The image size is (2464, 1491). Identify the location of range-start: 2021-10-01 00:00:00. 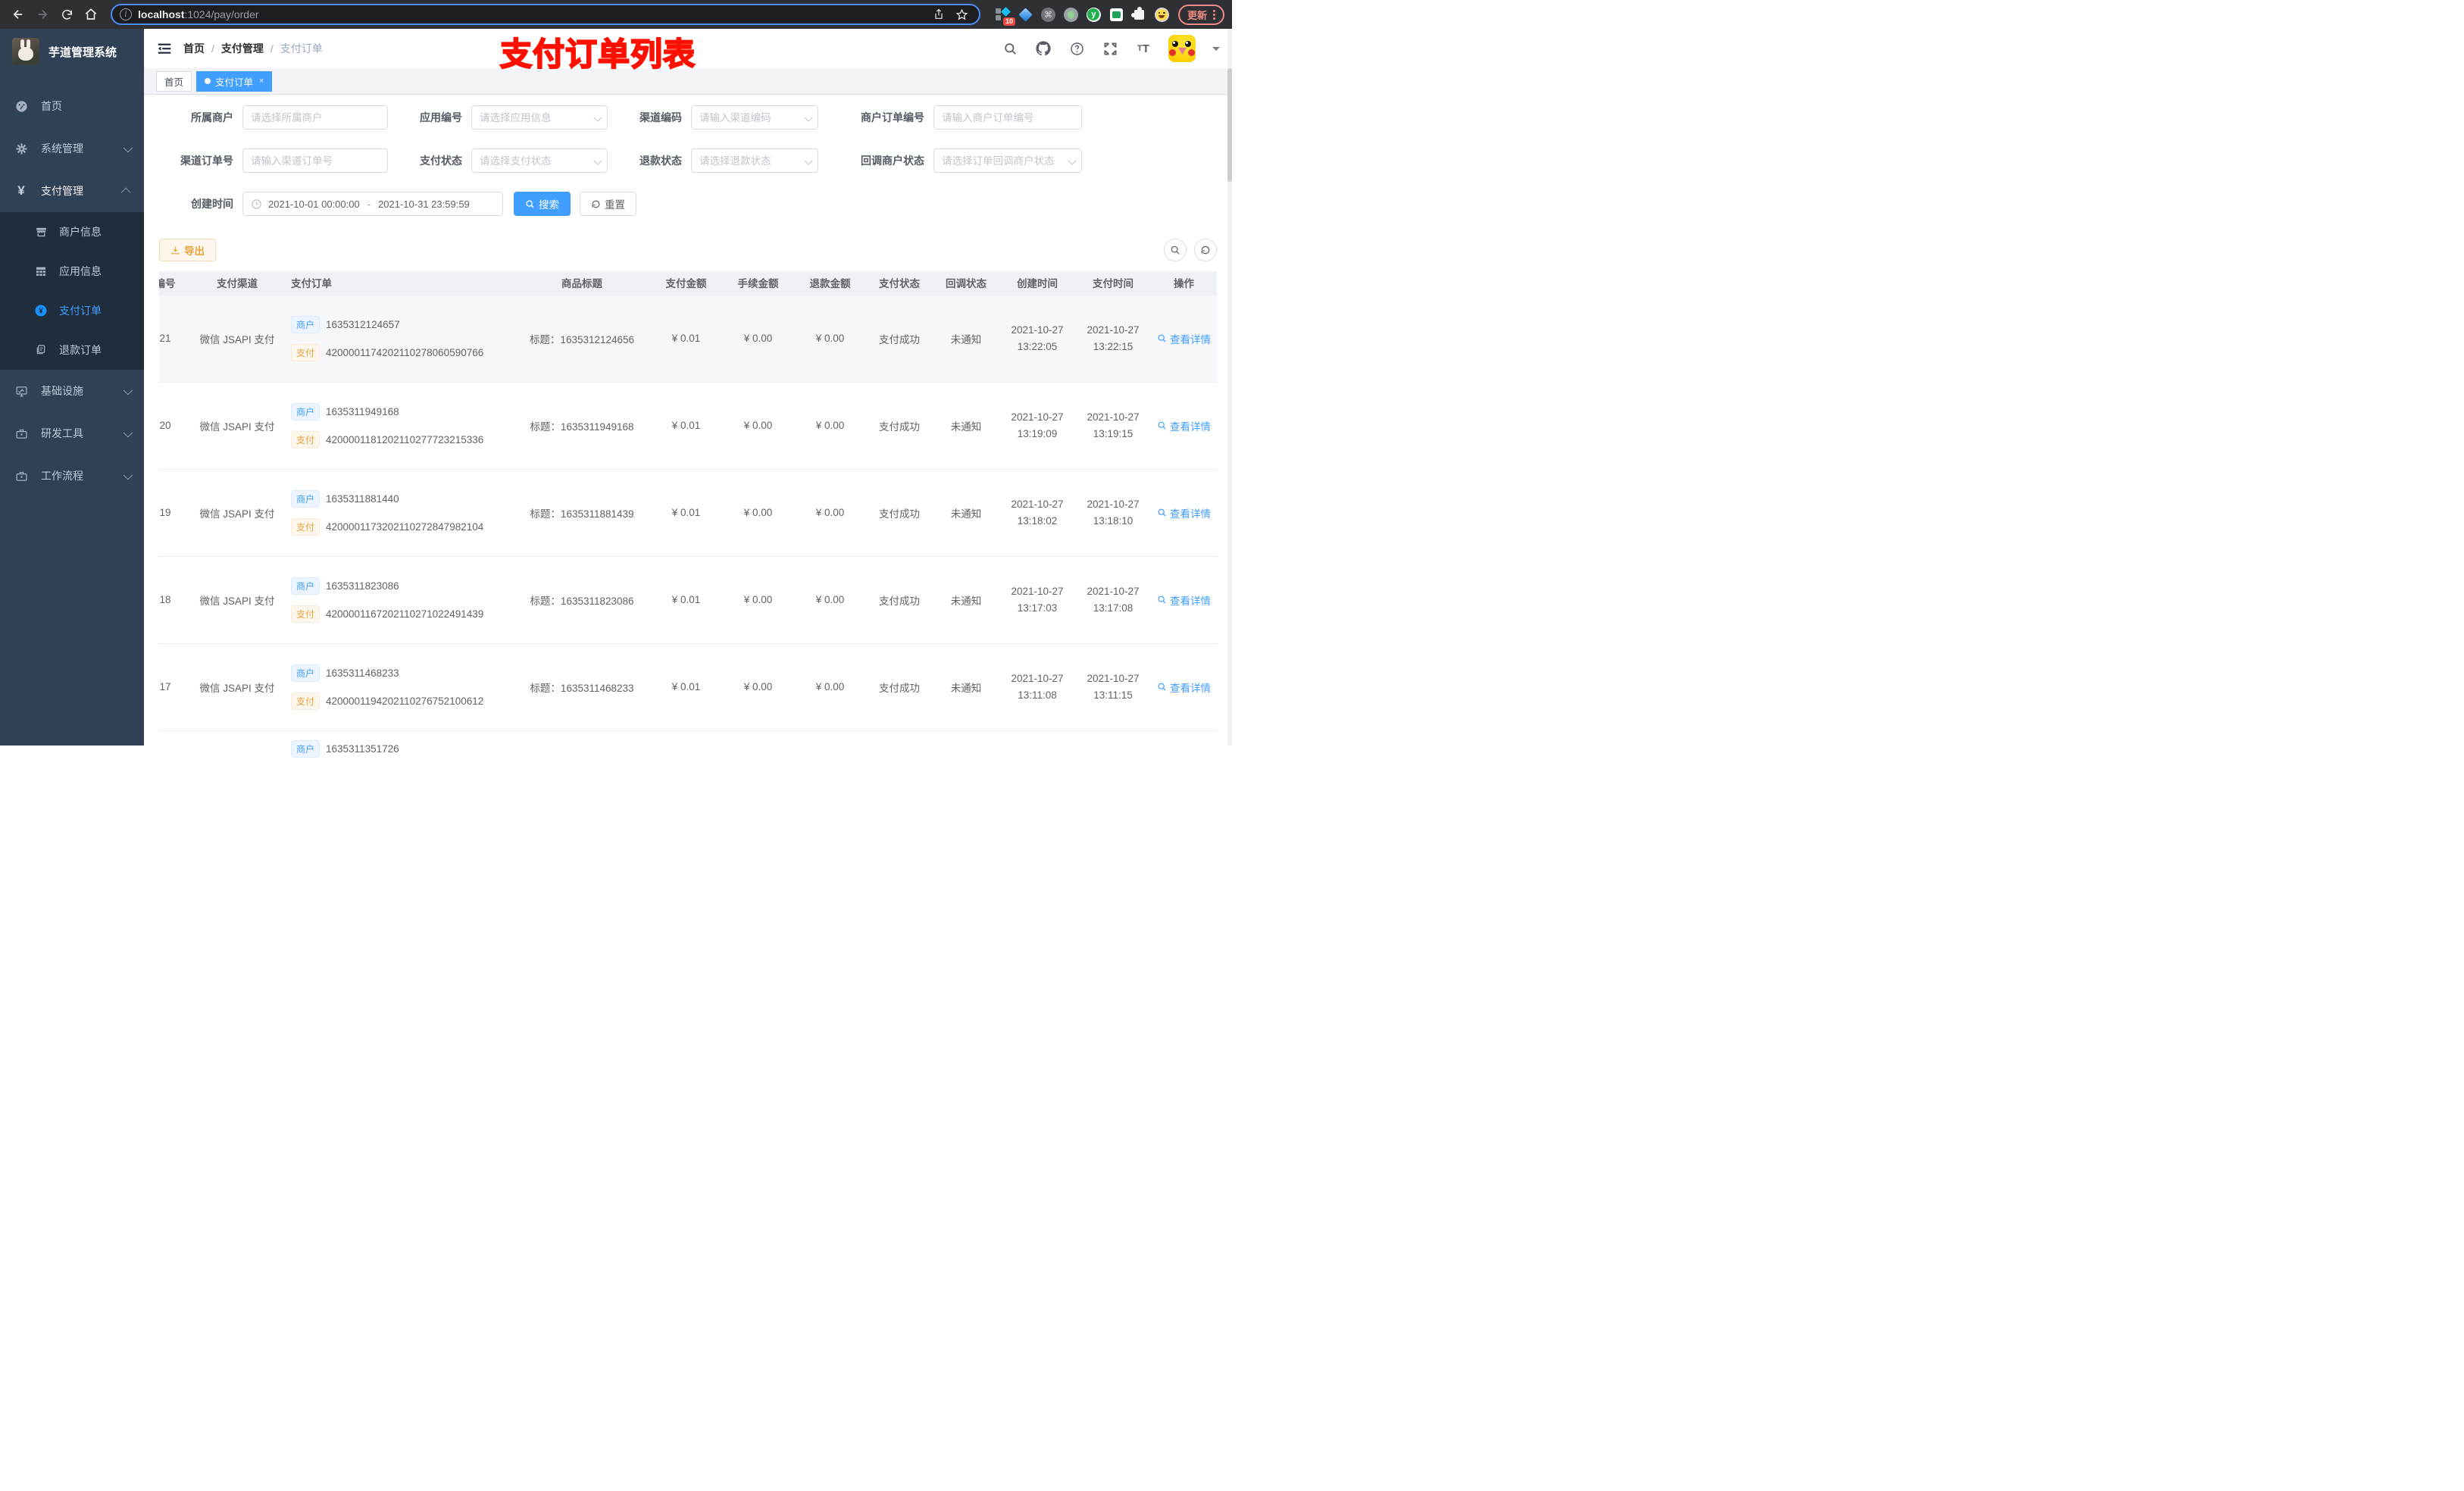
(314, 204).